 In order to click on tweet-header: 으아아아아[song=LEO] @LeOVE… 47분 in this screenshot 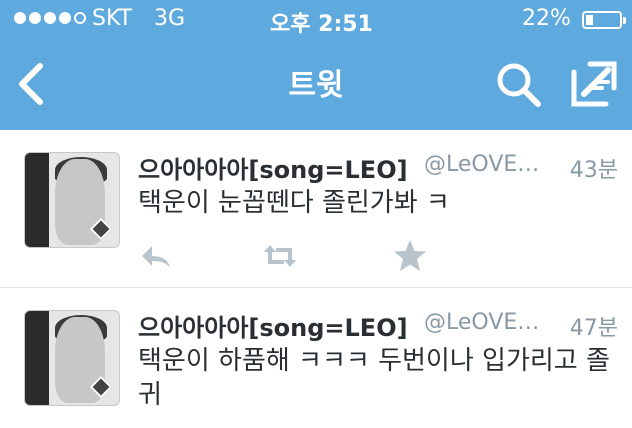, I will do `click(378, 325)`.